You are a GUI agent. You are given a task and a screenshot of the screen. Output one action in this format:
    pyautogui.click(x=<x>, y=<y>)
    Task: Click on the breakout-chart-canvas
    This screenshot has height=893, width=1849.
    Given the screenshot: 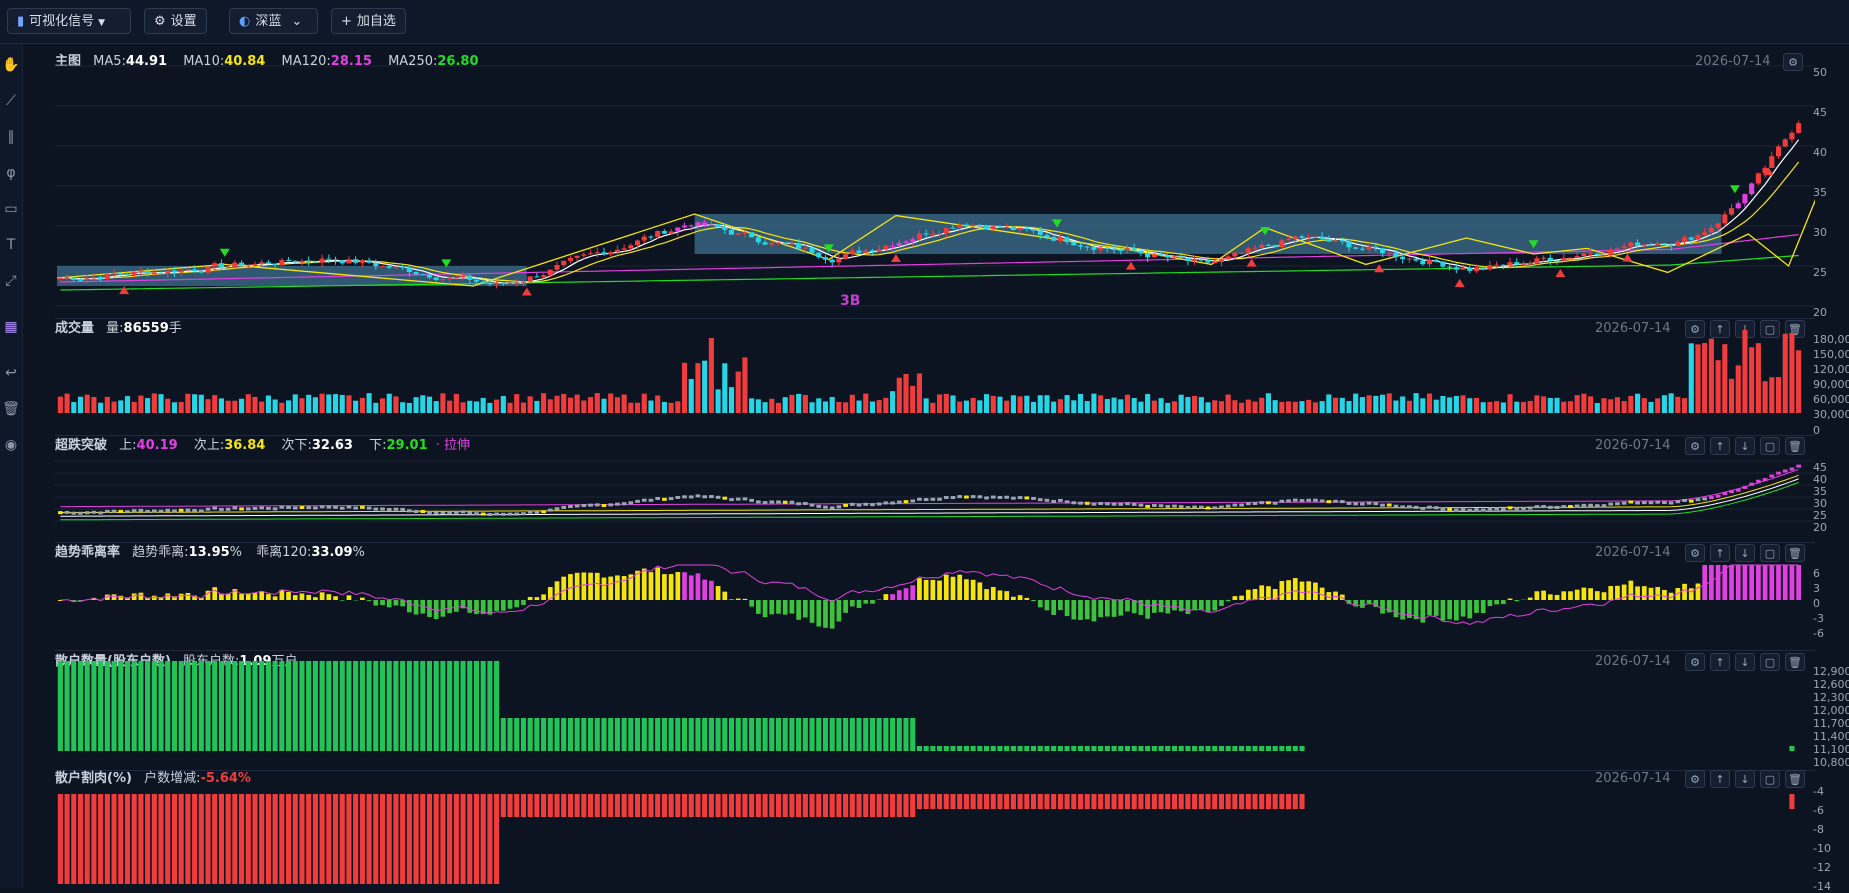 What is the action you would take?
    pyautogui.click(x=935, y=489)
    